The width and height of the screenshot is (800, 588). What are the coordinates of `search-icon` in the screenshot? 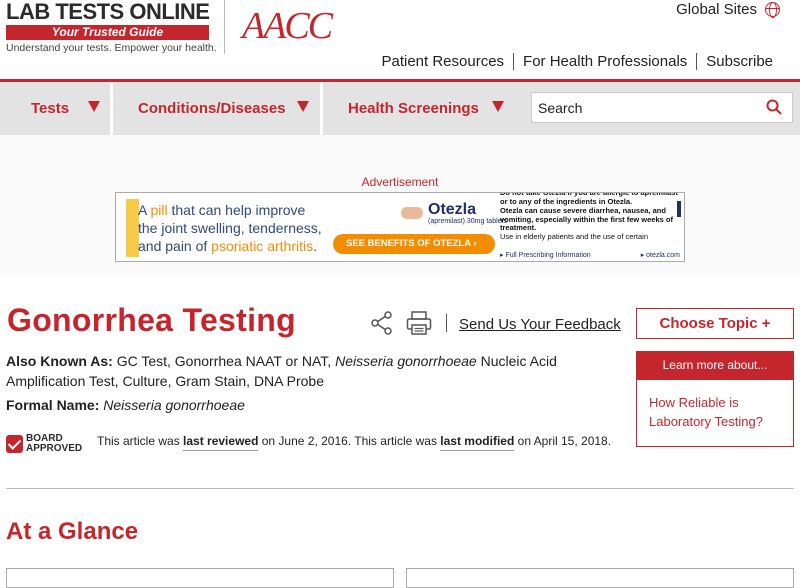 It's located at (774, 107).